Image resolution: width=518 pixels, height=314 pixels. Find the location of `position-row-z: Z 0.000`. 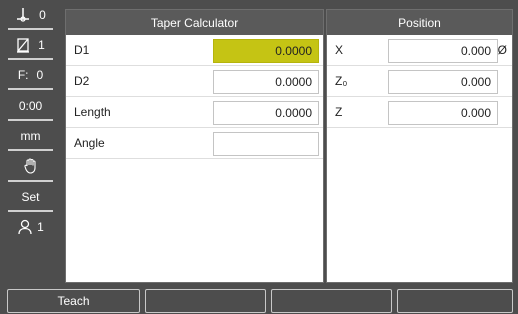

position-row-z: Z 0.000 is located at coordinates (419, 112).